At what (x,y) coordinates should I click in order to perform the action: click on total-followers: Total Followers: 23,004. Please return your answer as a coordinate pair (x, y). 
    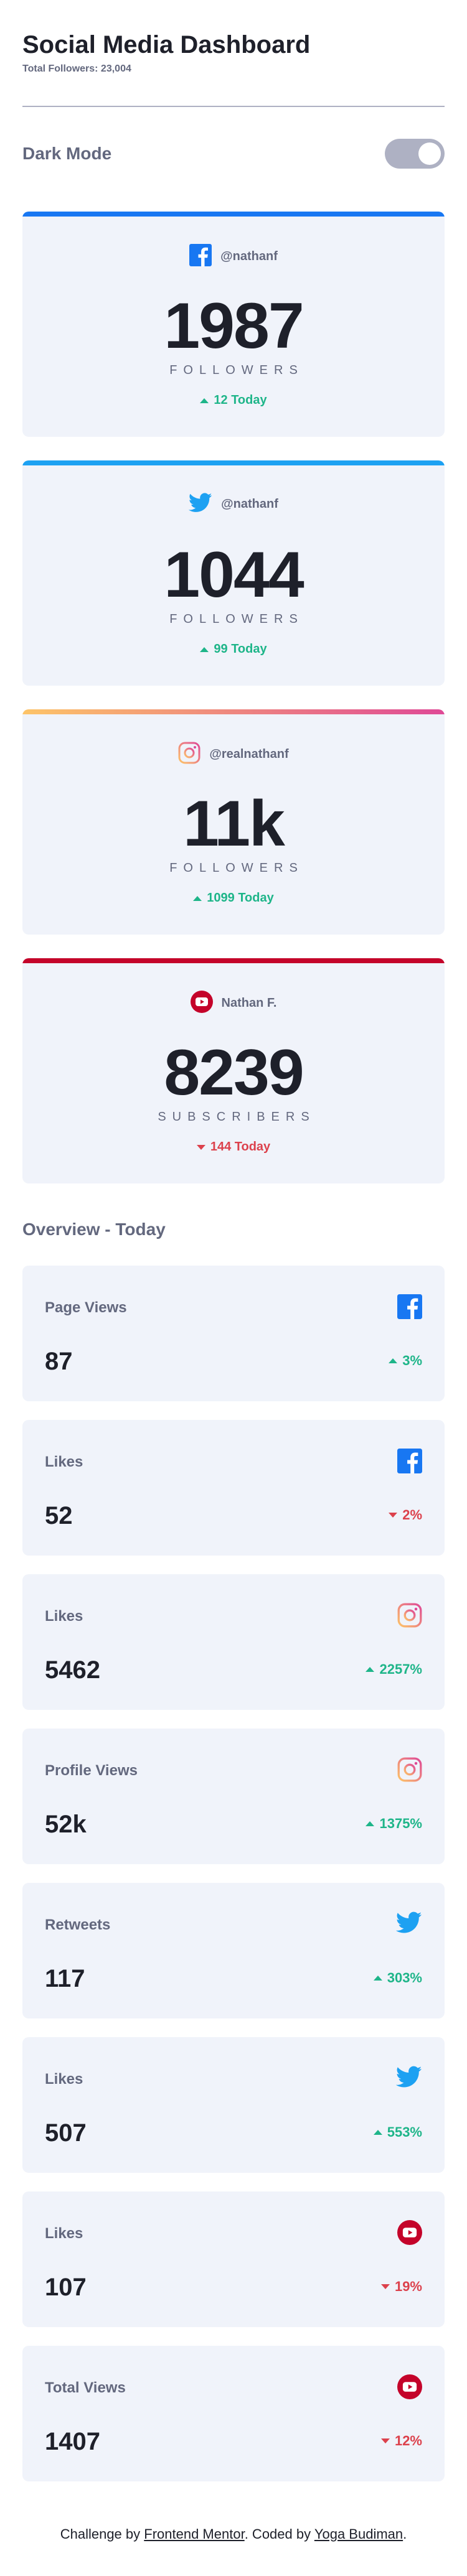
    Looking at the image, I should click on (76, 68).